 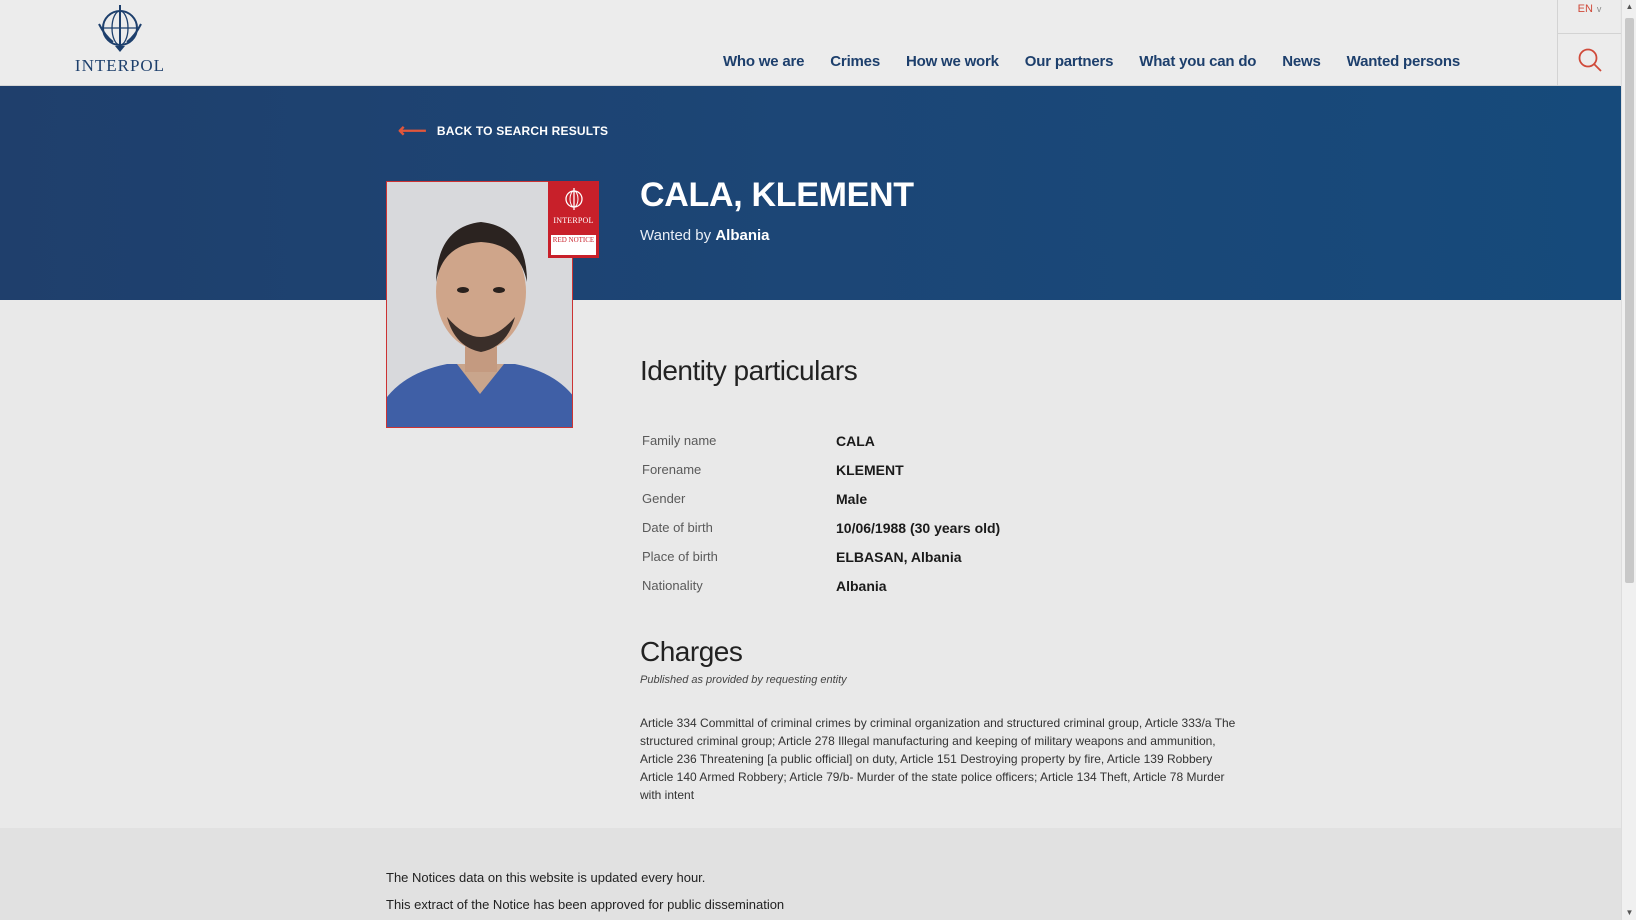 I want to click on person-name: CALA, KLEMENT, so click(x=777, y=195).